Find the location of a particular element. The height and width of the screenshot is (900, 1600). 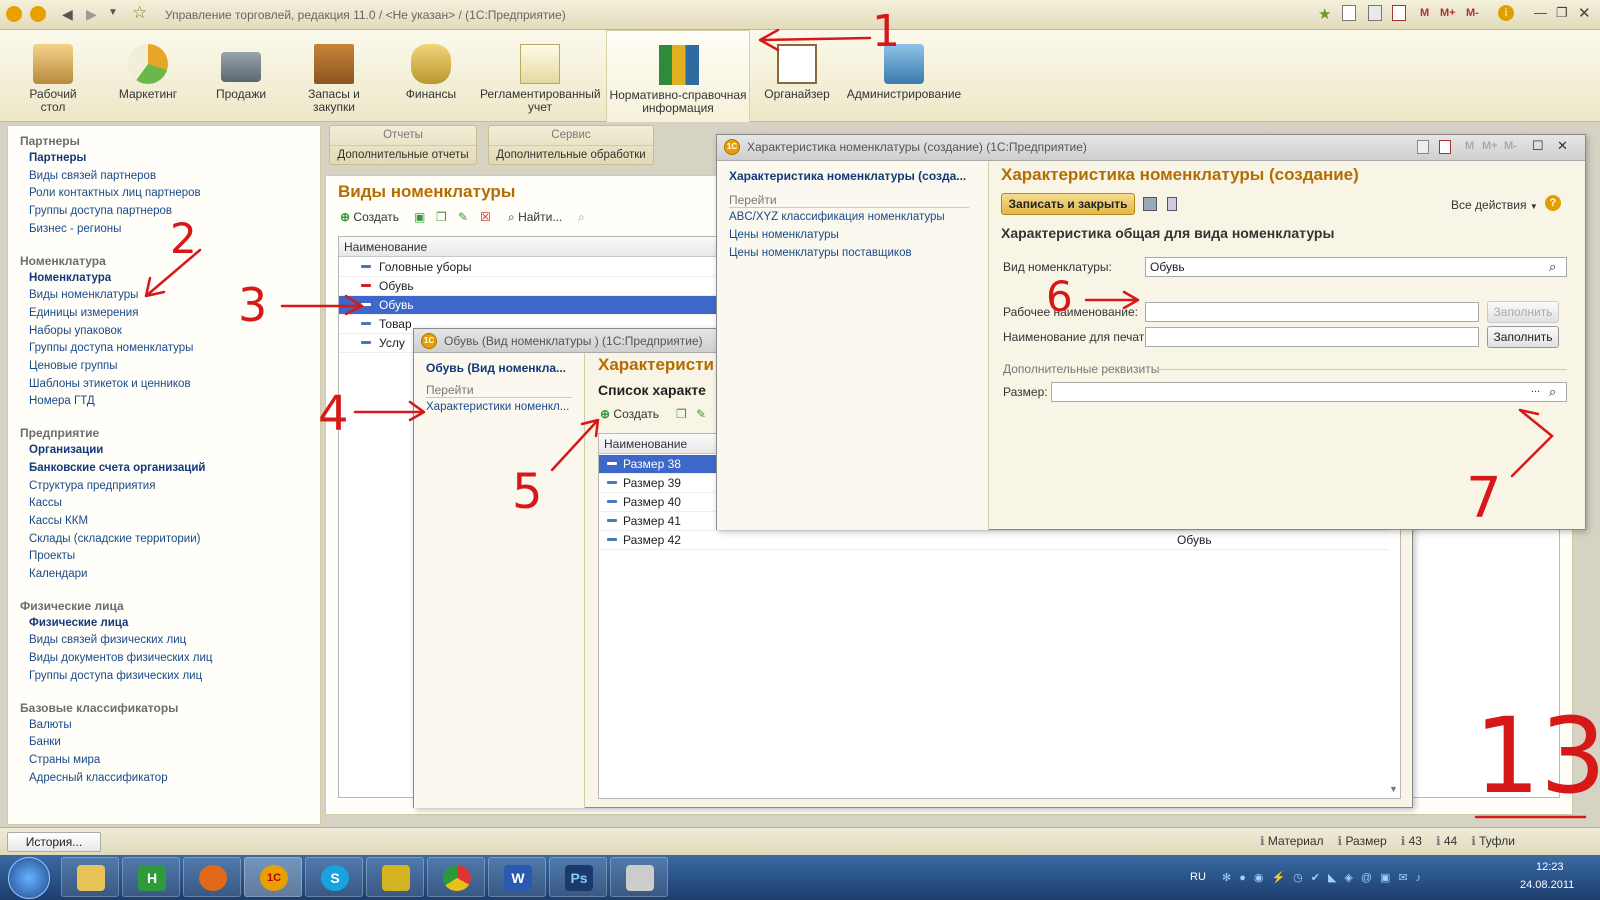

nav-item: Роли контактных лиц партнеров is located at coordinates (115, 193).